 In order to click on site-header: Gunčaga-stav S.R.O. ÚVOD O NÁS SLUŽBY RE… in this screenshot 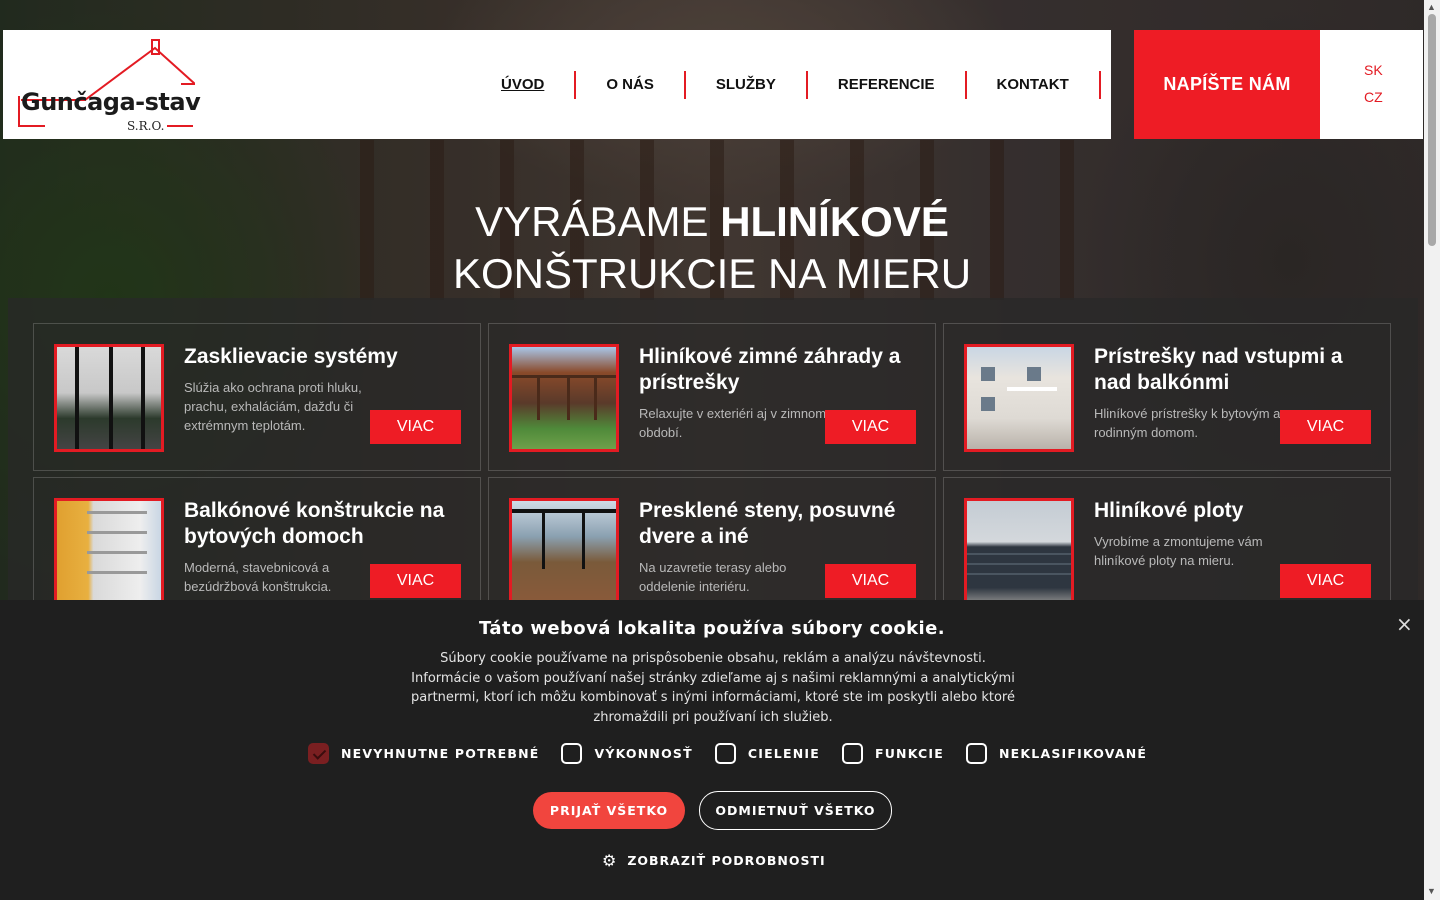, I will do `click(557, 84)`.